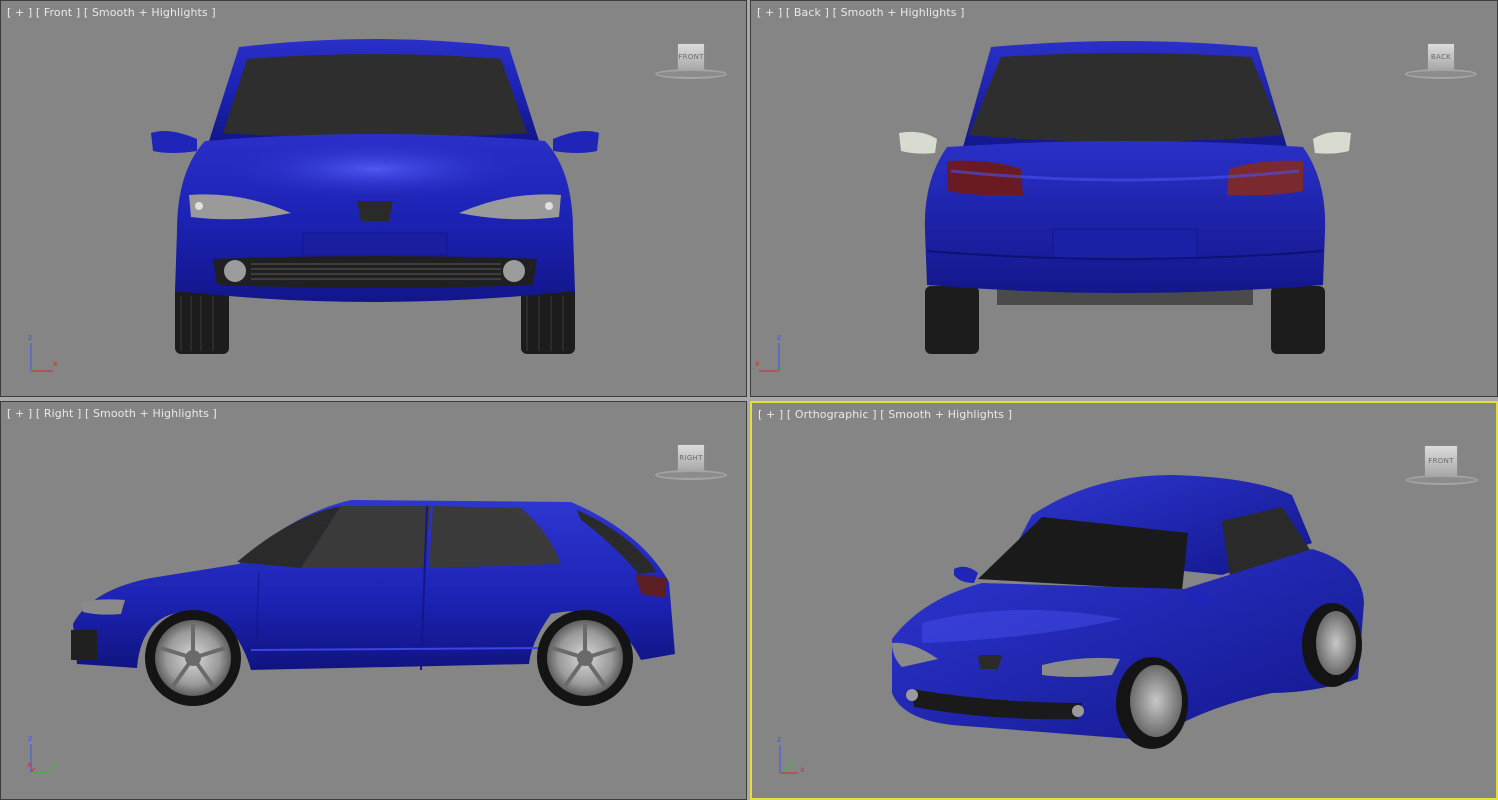 This screenshot has height=800, width=1498. Describe the element at coordinates (800, 760) in the screenshot. I see `axis-gizmo: z y x` at that location.